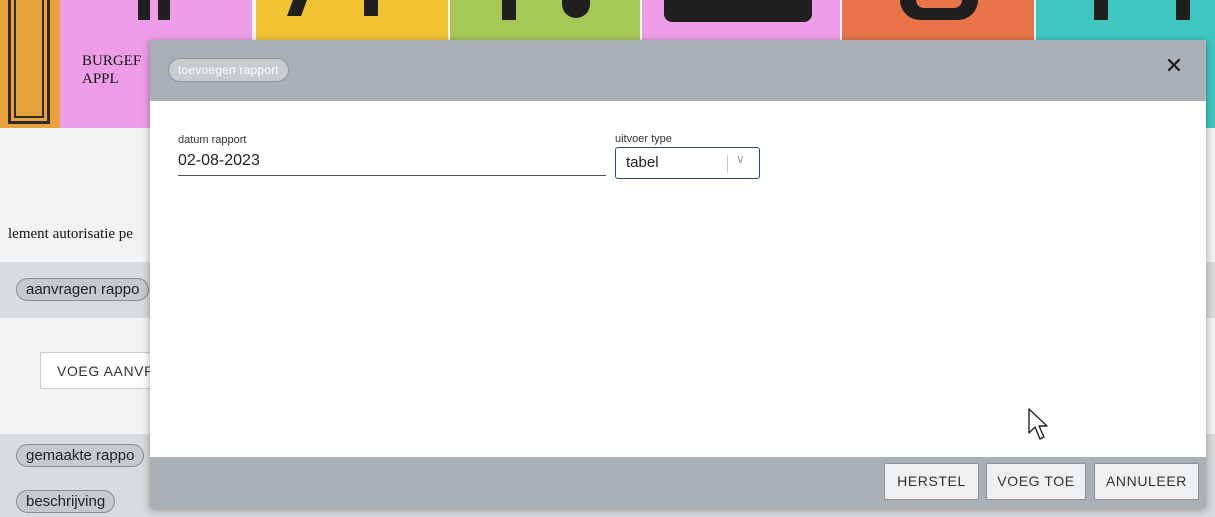 The width and height of the screenshot is (1215, 517). I want to click on section-heading: lement autorisatie pe, so click(70, 234).